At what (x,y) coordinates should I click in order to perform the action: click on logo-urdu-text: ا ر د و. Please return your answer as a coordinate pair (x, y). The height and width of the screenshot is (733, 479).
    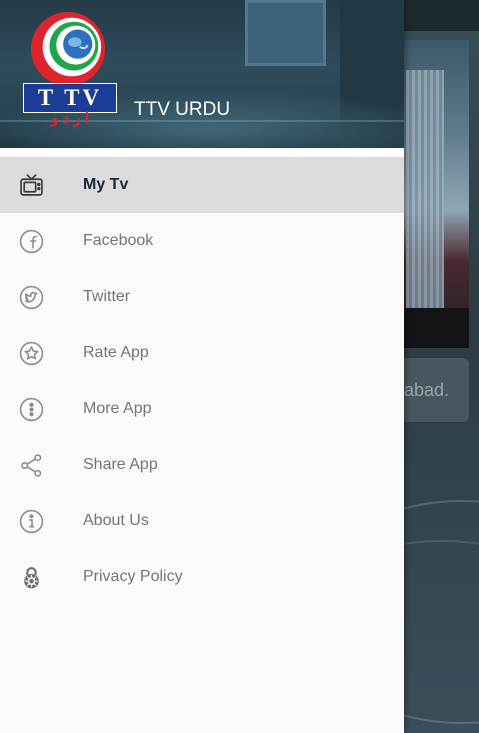
    Looking at the image, I should click on (70, 118).